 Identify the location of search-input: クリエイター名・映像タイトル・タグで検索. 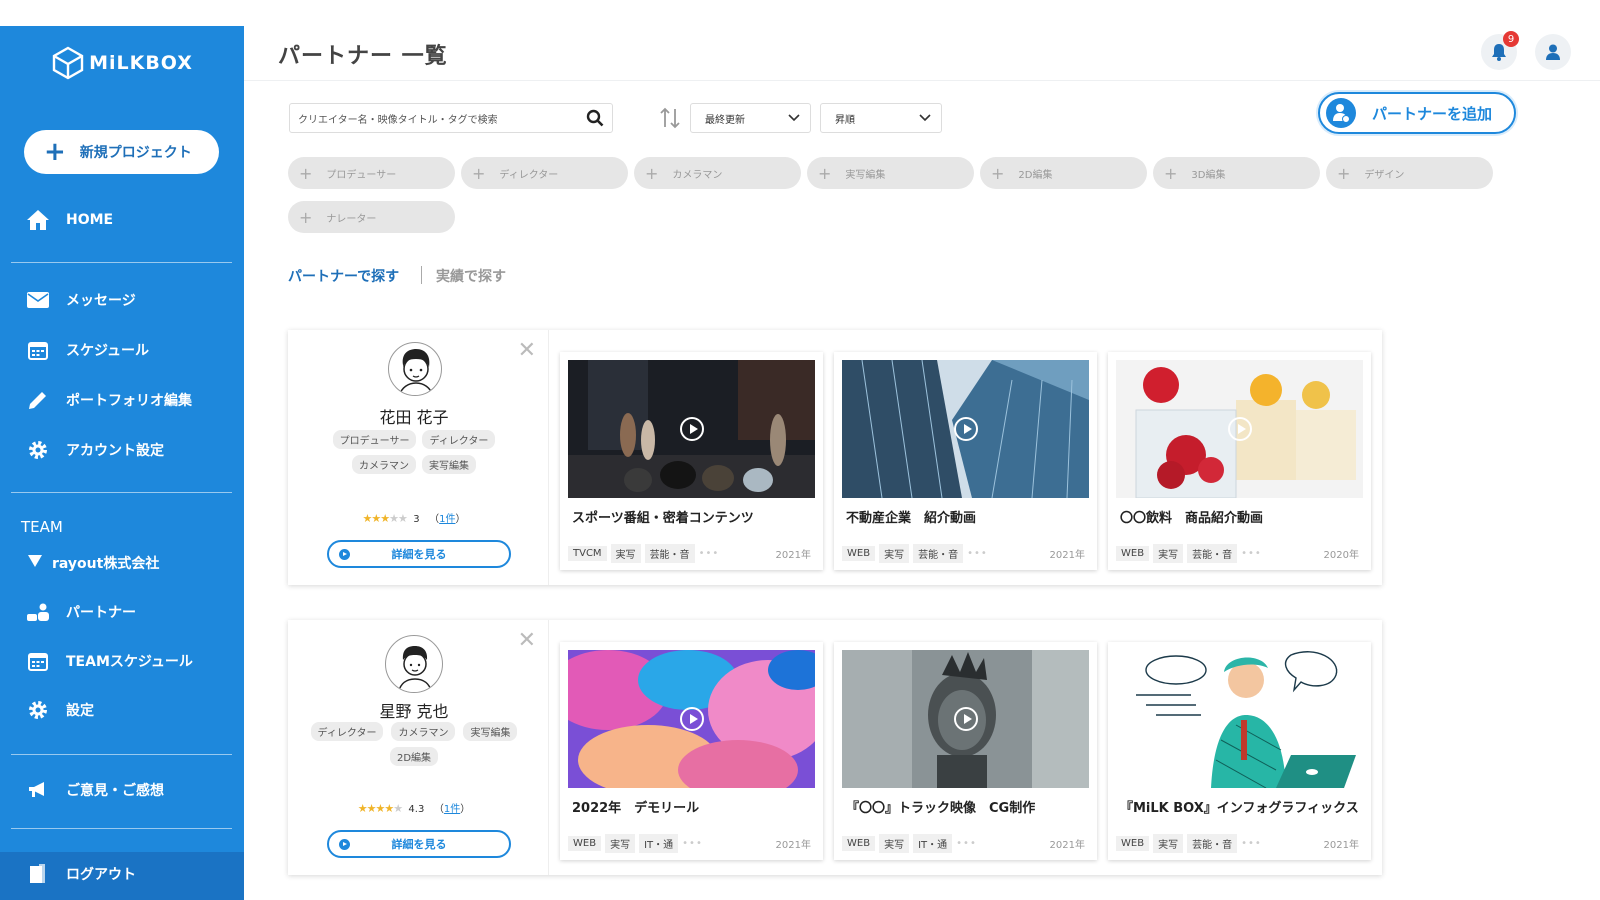
(451, 118).